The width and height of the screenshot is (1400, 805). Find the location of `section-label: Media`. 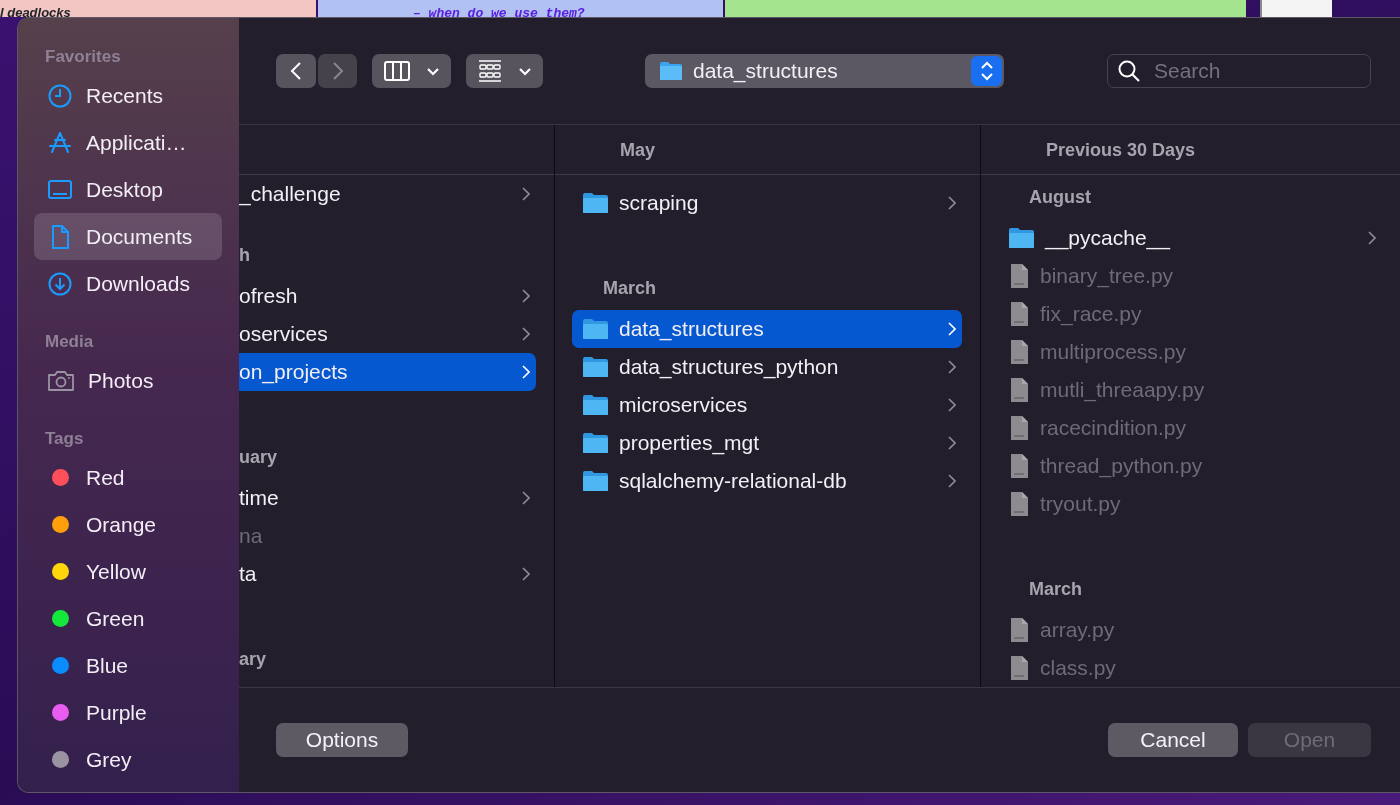

section-label: Media is located at coordinates (69, 342).